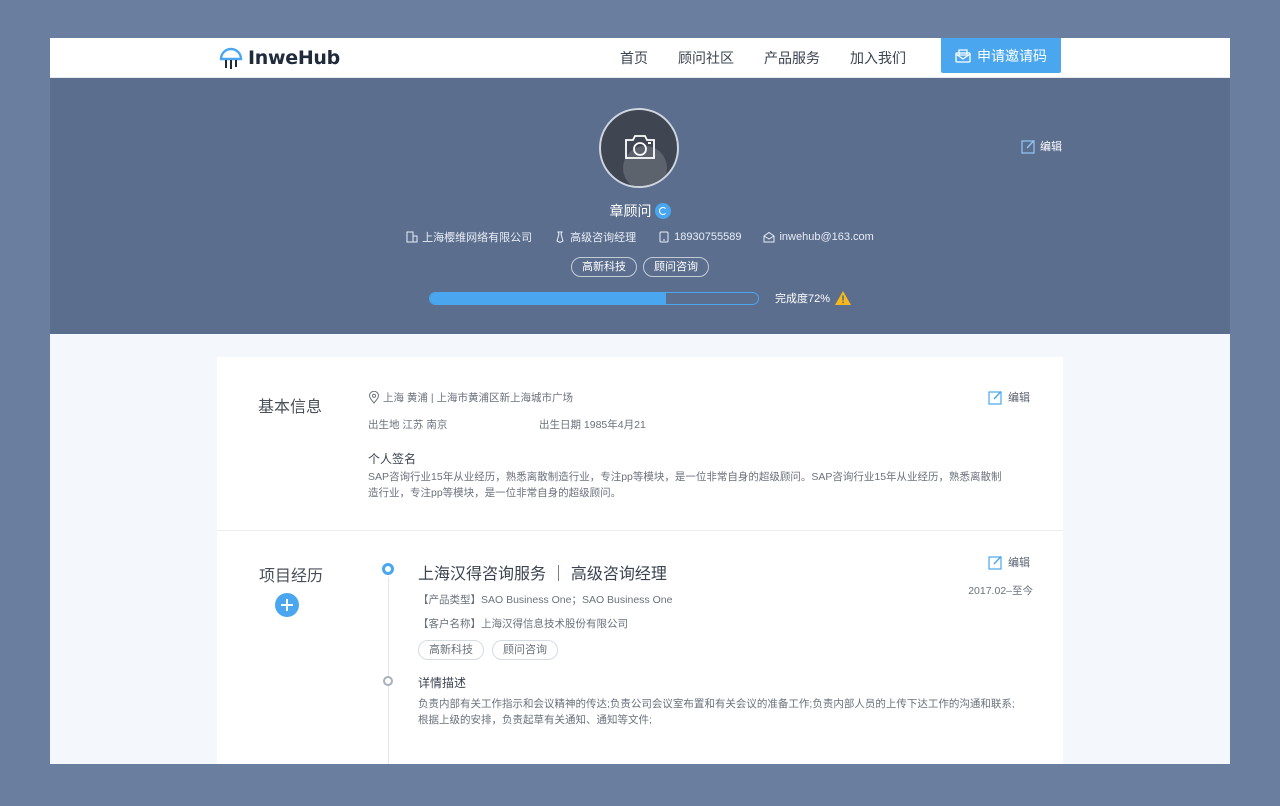 Image resolution: width=1280 pixels, height=806 pixels. I want to click on user-name-row: 章顾问, so click(640, 211).